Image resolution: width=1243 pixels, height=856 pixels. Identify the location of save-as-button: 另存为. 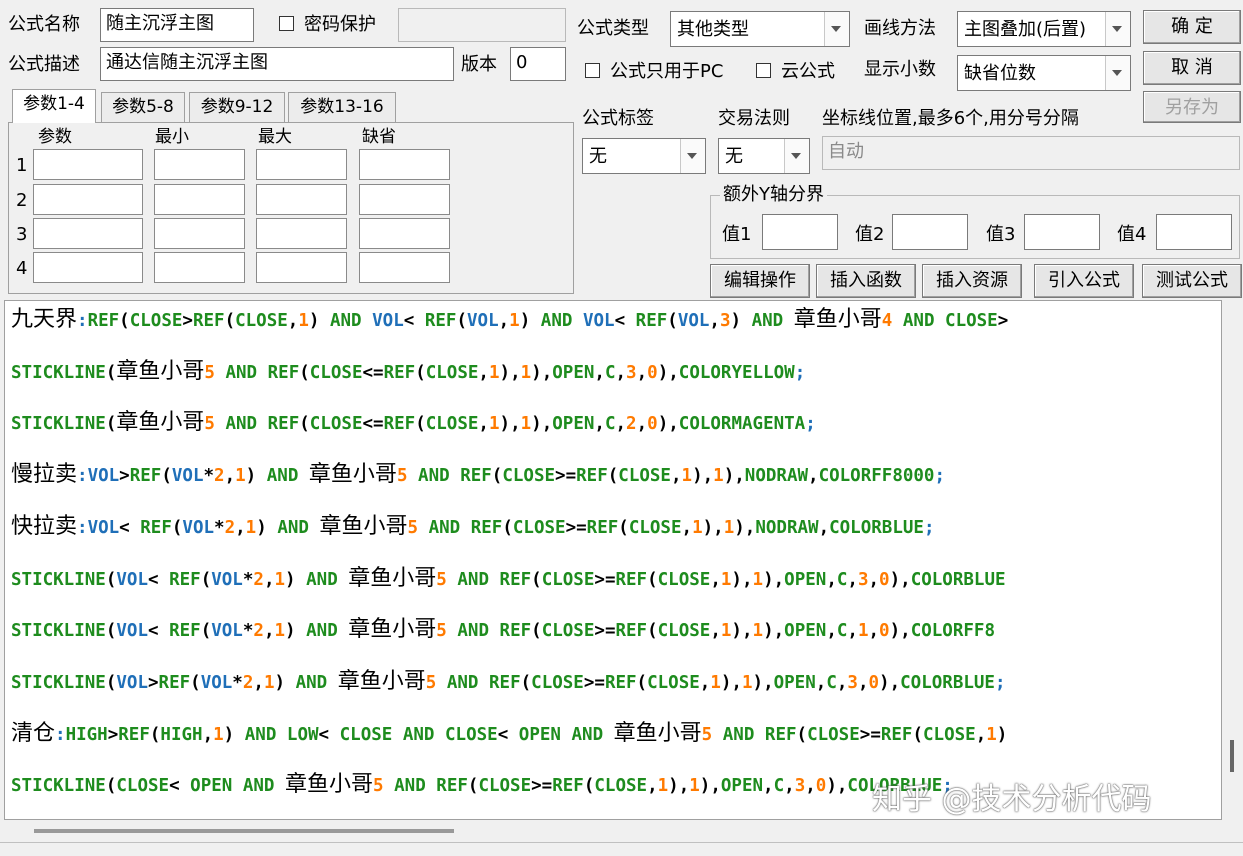
(1192, 107).